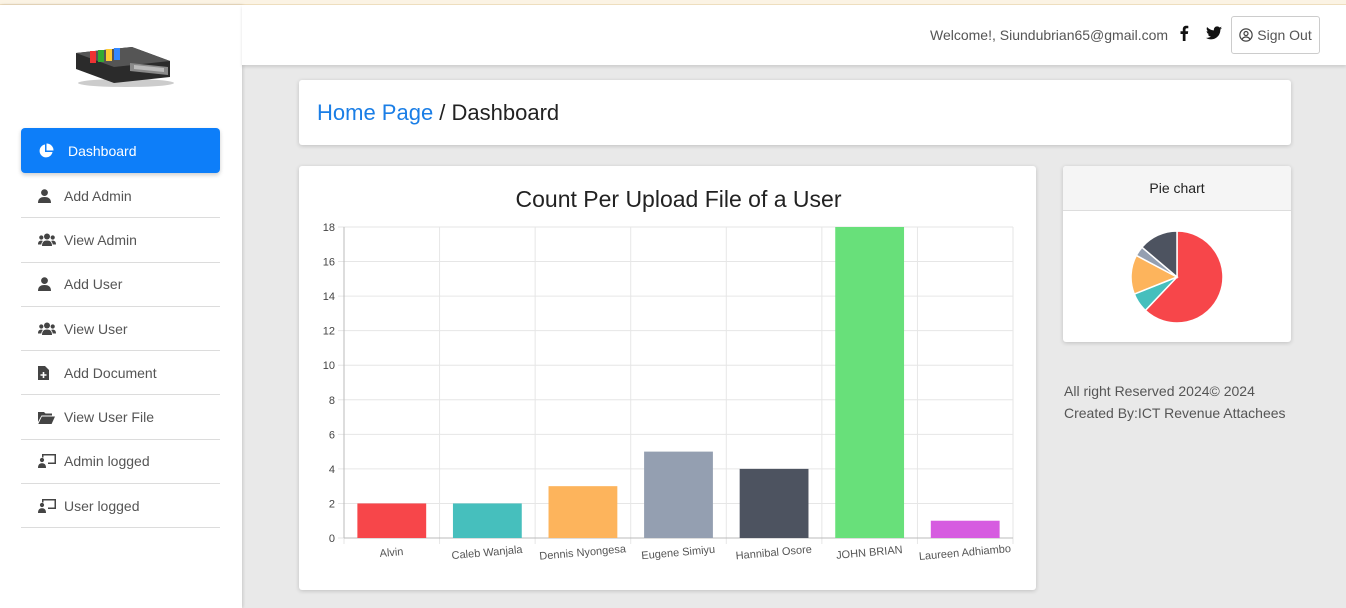  I want to click on file-plus-icon, so click(49, 372).